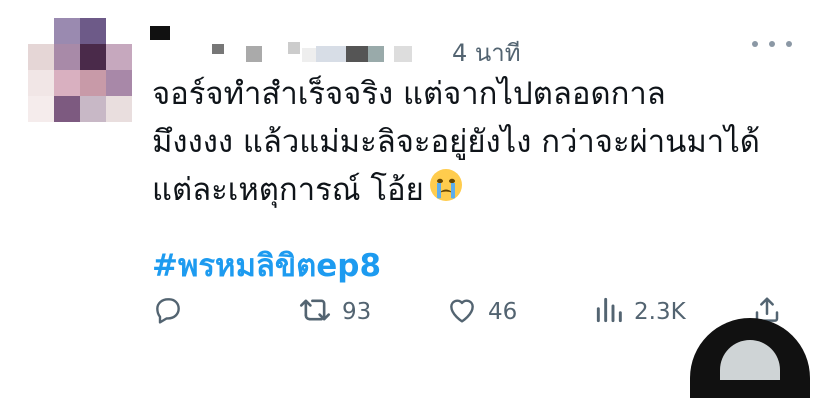  Describe the element at coordinates (660, 312) in the screenshot. I see `views-count: 2.3K` at that location.